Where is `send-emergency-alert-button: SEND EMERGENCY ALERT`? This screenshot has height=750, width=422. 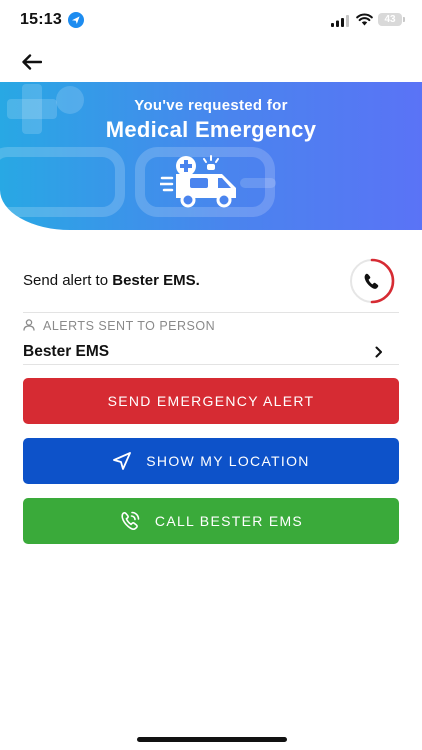
send-emergency-alert-button: SEND EMERGENCY ALERT is located at coordinates (211, 401).